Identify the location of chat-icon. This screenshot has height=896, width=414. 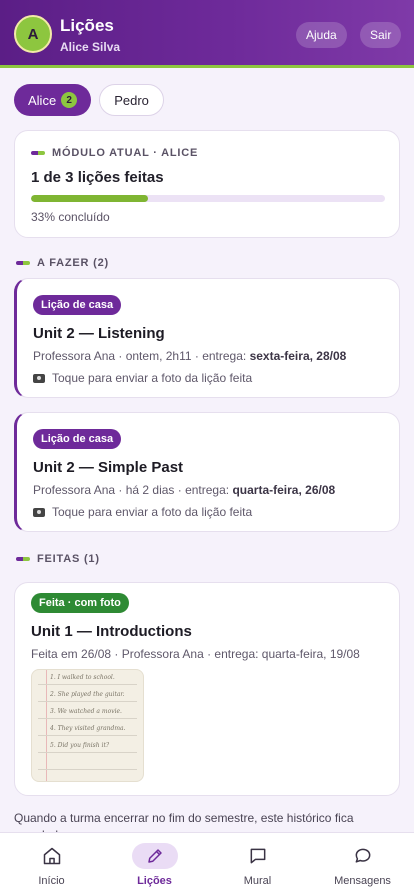
(362, 855).